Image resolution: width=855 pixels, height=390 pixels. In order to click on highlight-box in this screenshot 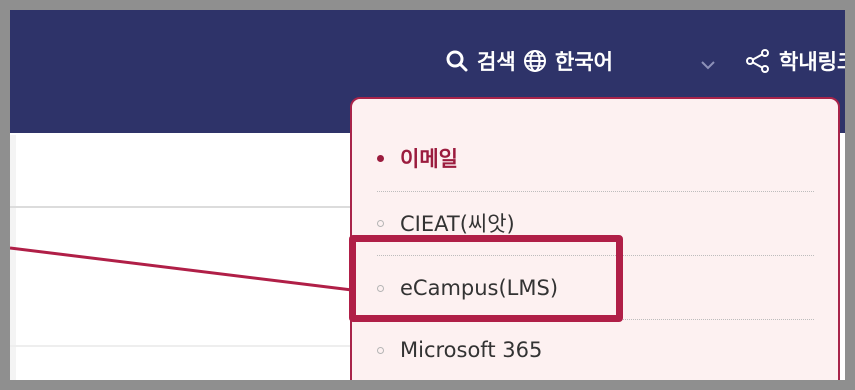, I will do `click(486, 278)`.